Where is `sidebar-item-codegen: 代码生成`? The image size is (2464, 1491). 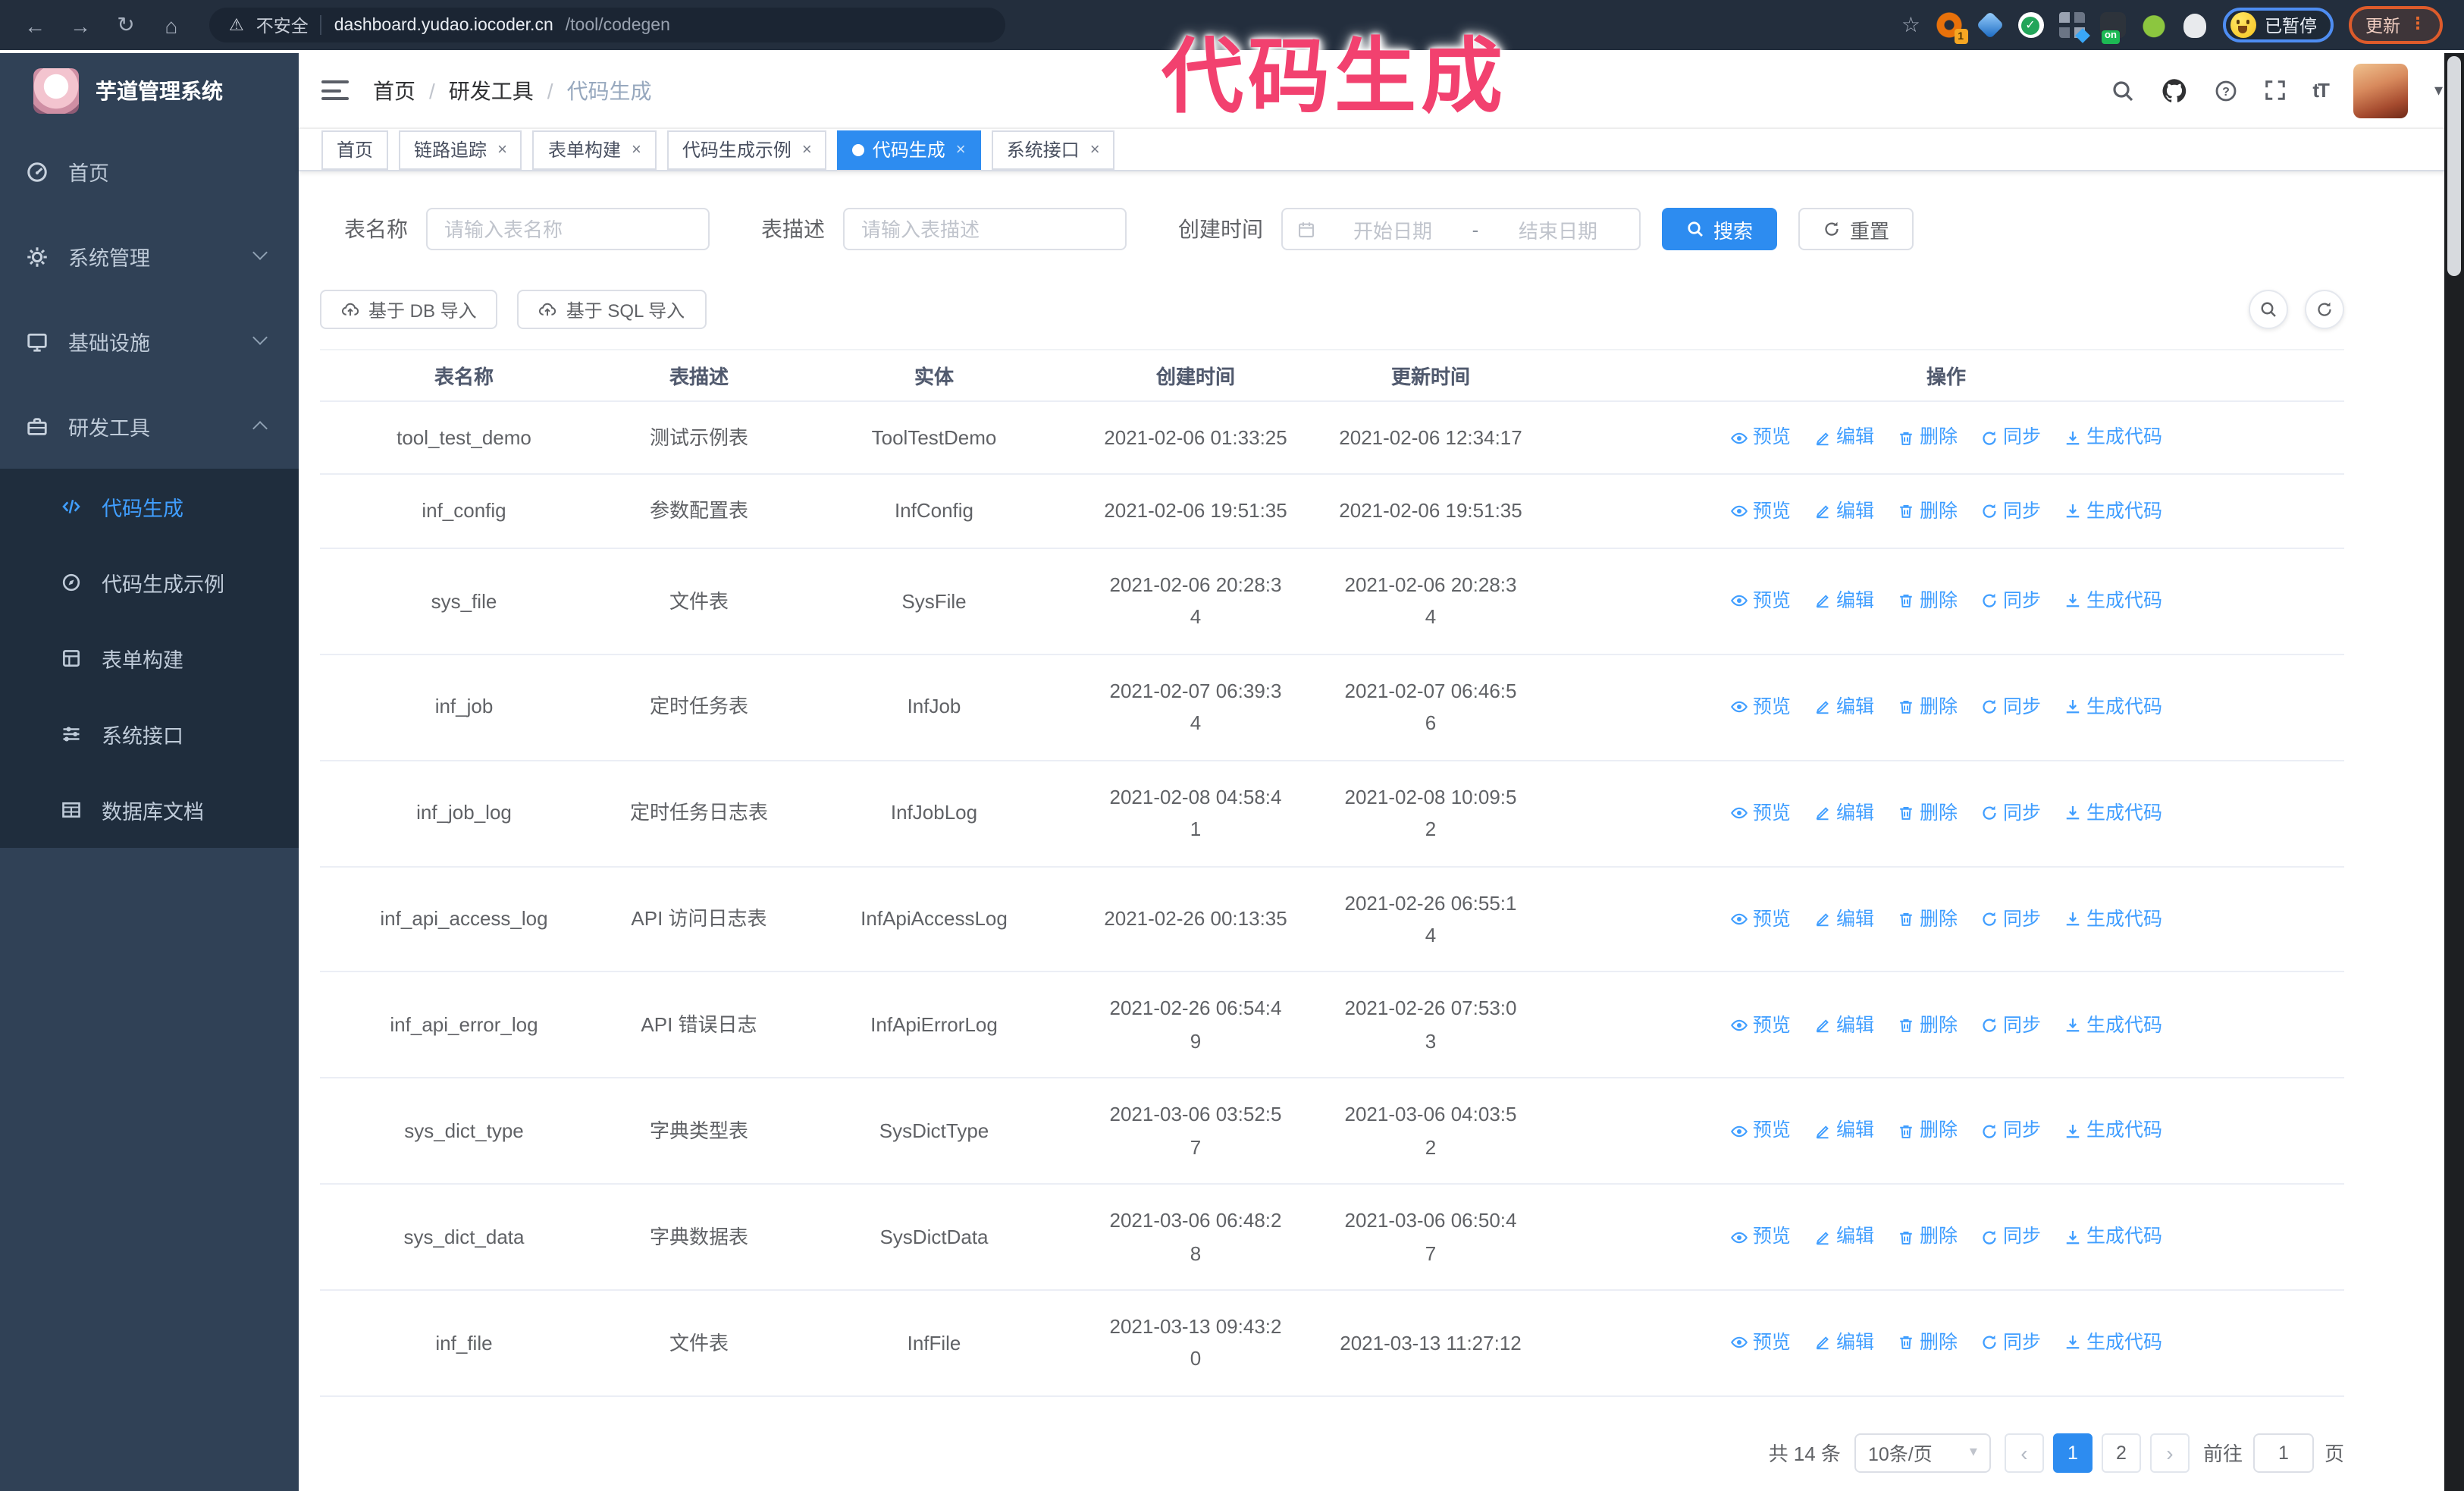
sidebar-item-codegen: 代码生成 is located at coordinates (150, 507).